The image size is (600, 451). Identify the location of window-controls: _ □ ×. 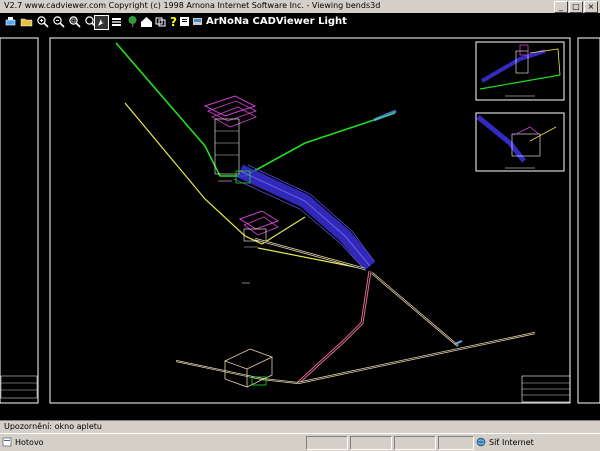
(576, 7).